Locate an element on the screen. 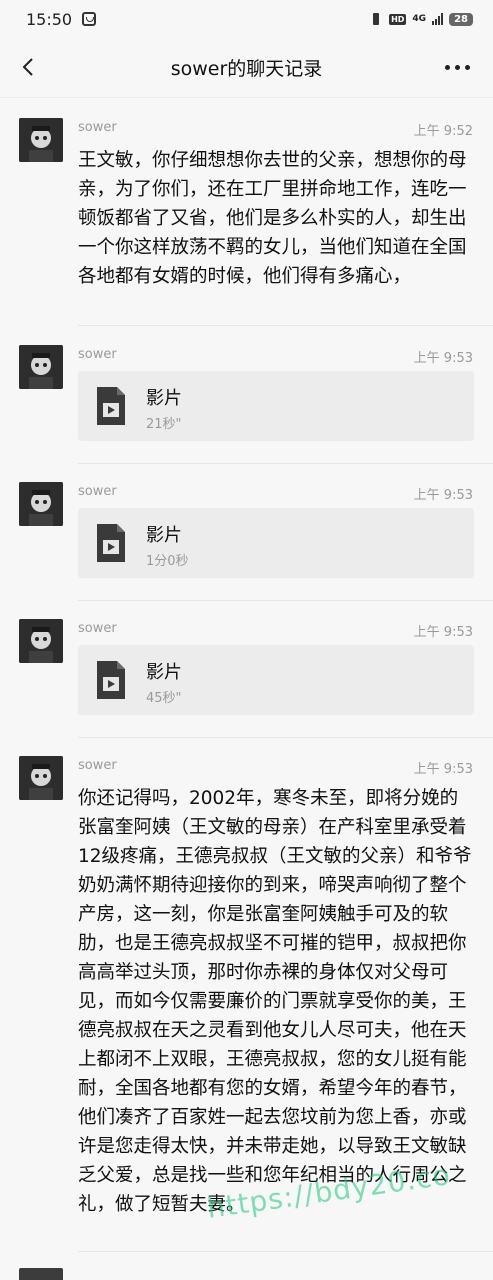 Image resolution: width=493 pixels, height=1280 pixels. video-duration: 45秒" is located at coordinates (164, 698).